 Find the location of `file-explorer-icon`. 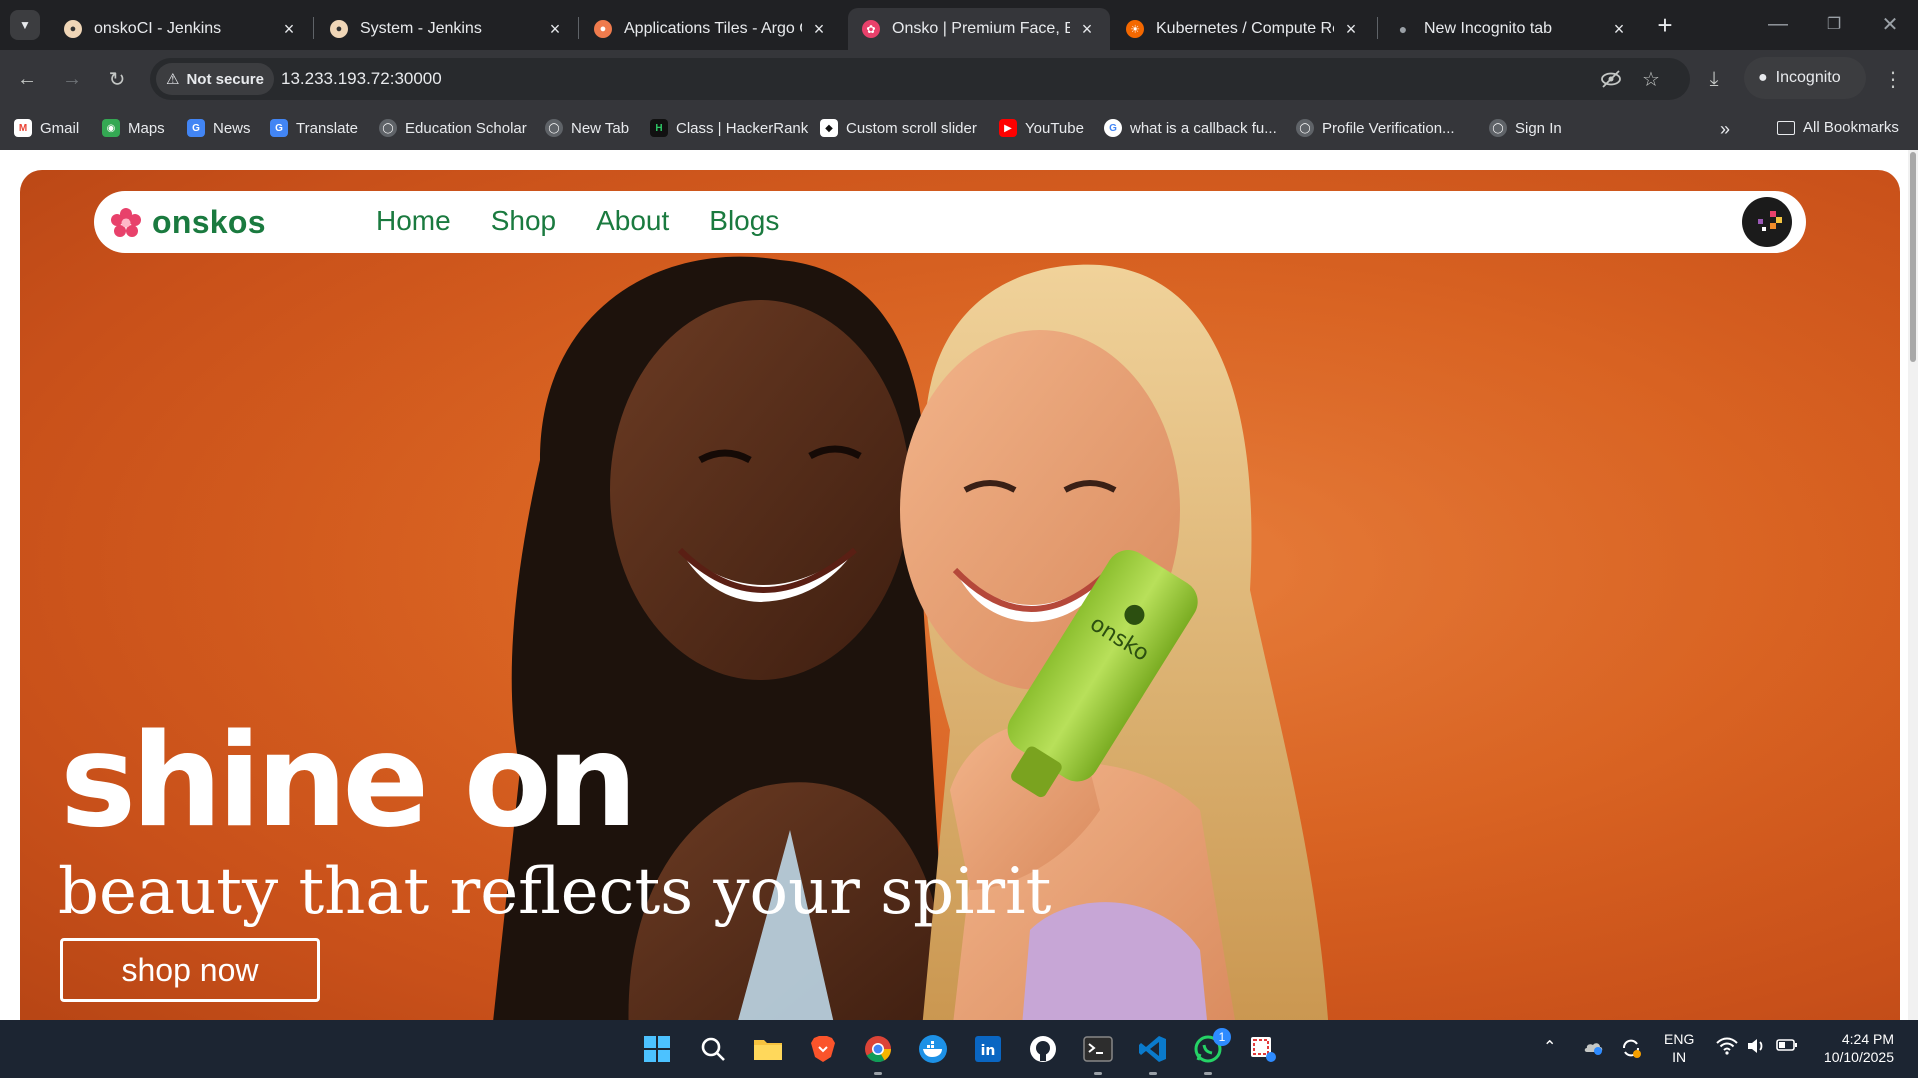

file-explorer-icon is located at coordinates (768, 1049).